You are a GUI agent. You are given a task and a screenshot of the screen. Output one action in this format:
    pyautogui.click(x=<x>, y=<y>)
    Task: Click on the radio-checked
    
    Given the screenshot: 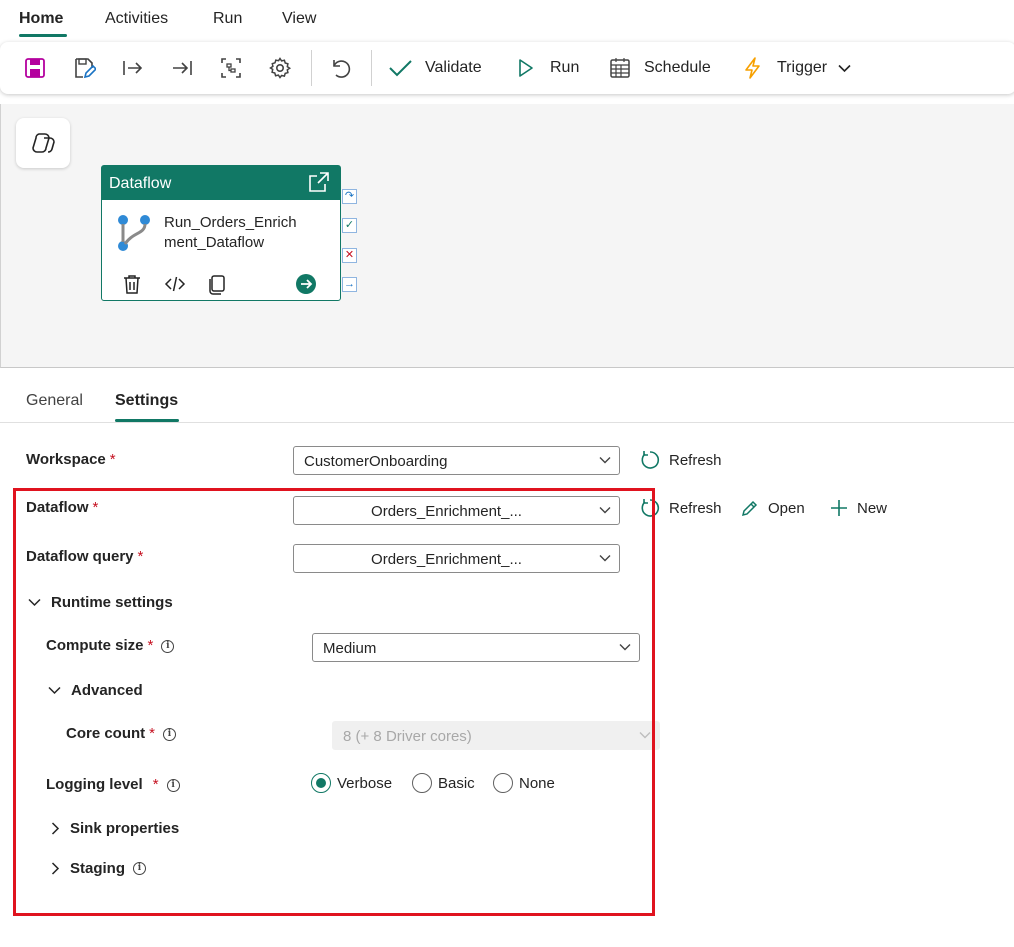 What is the action you would take?
    pyautogui.click(x=321, y=783)
    